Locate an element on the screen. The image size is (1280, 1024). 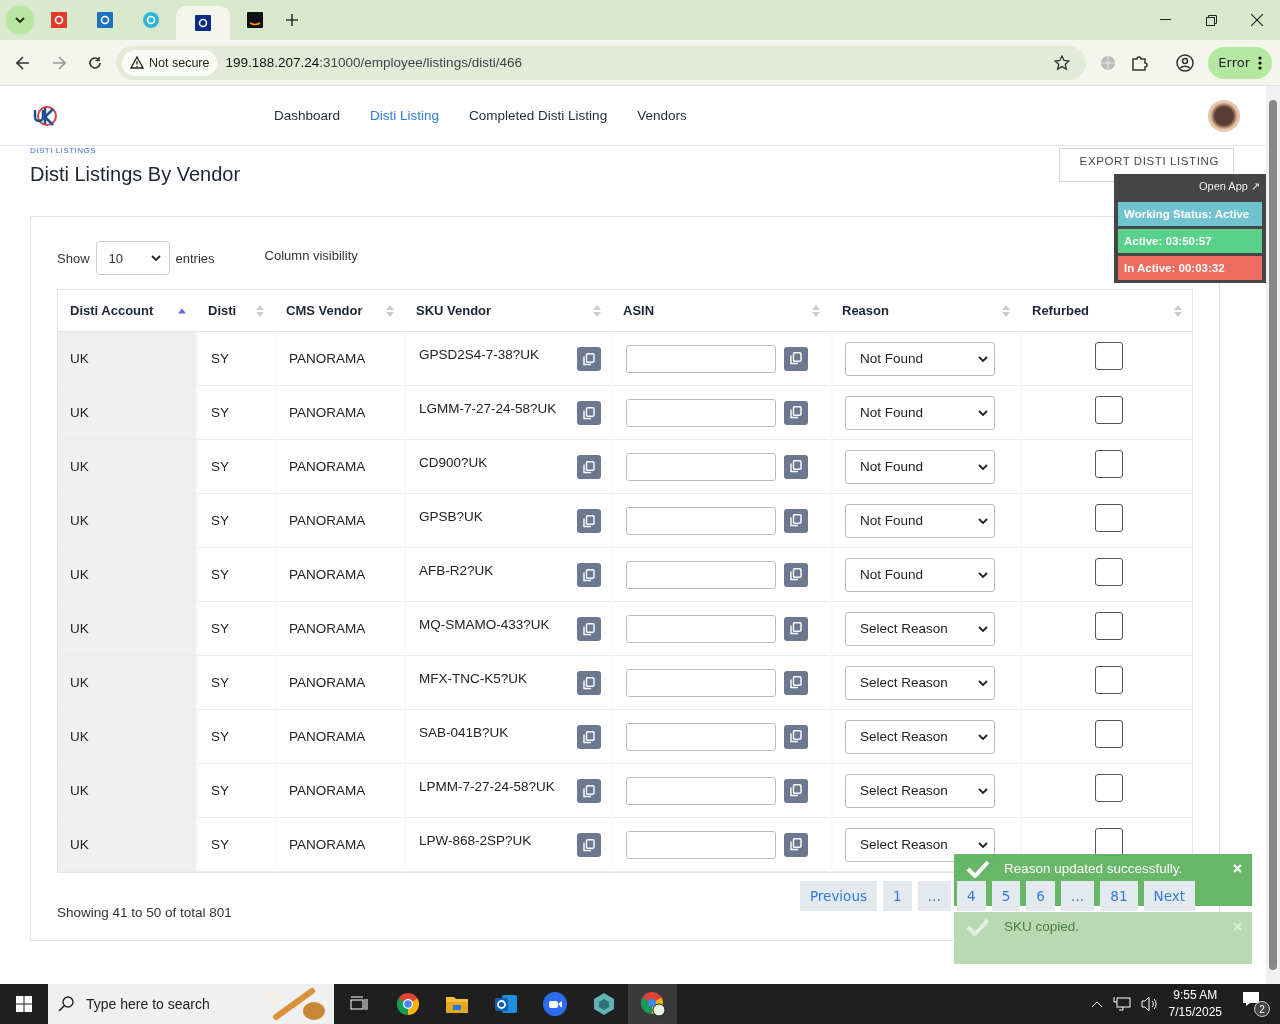
security-chip: Not secure is located at coordinates (170, 62).